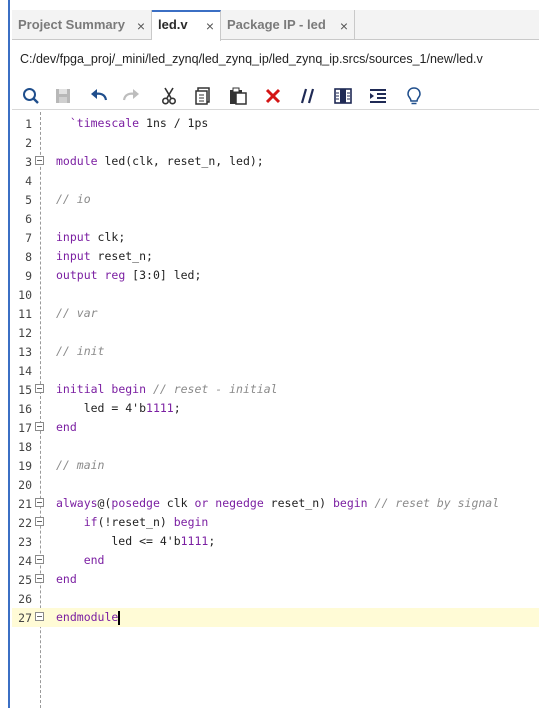 This screenshot has height=708, width=539. What do you see at coordinates (25, 428) in the screenshot?
I see `line-number: 17` at bounding box center [25, 428].